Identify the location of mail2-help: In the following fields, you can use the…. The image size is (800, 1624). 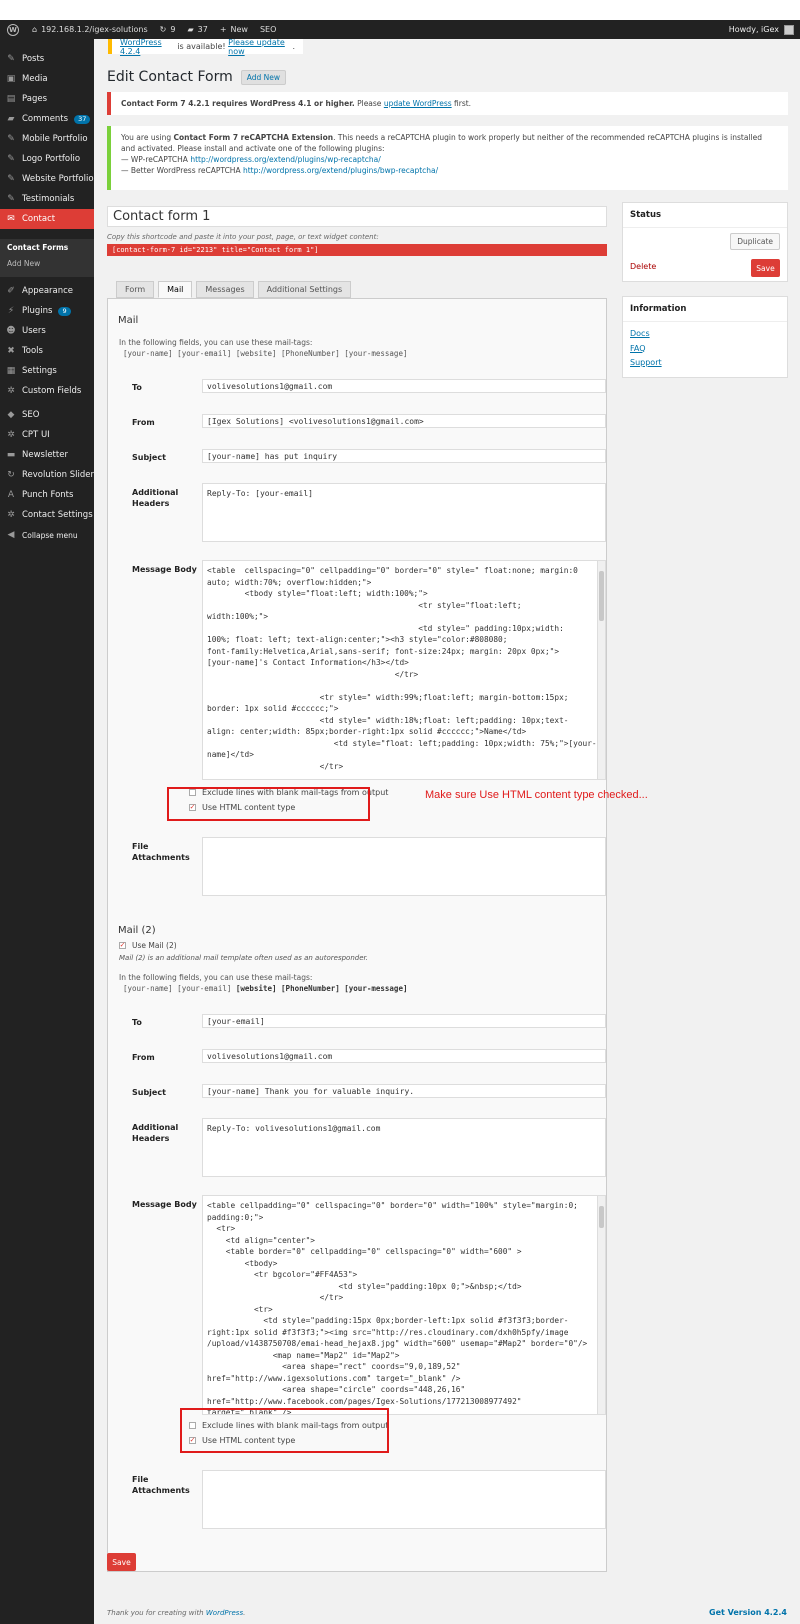
(216, 977).